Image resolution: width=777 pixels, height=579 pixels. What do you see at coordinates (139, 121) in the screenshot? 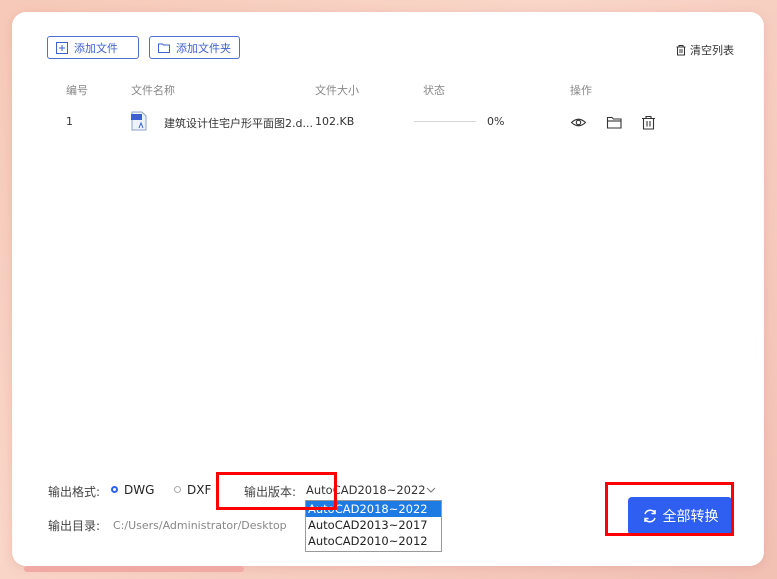
I see `dwg-file-icon` at bounding box center [139, 121].